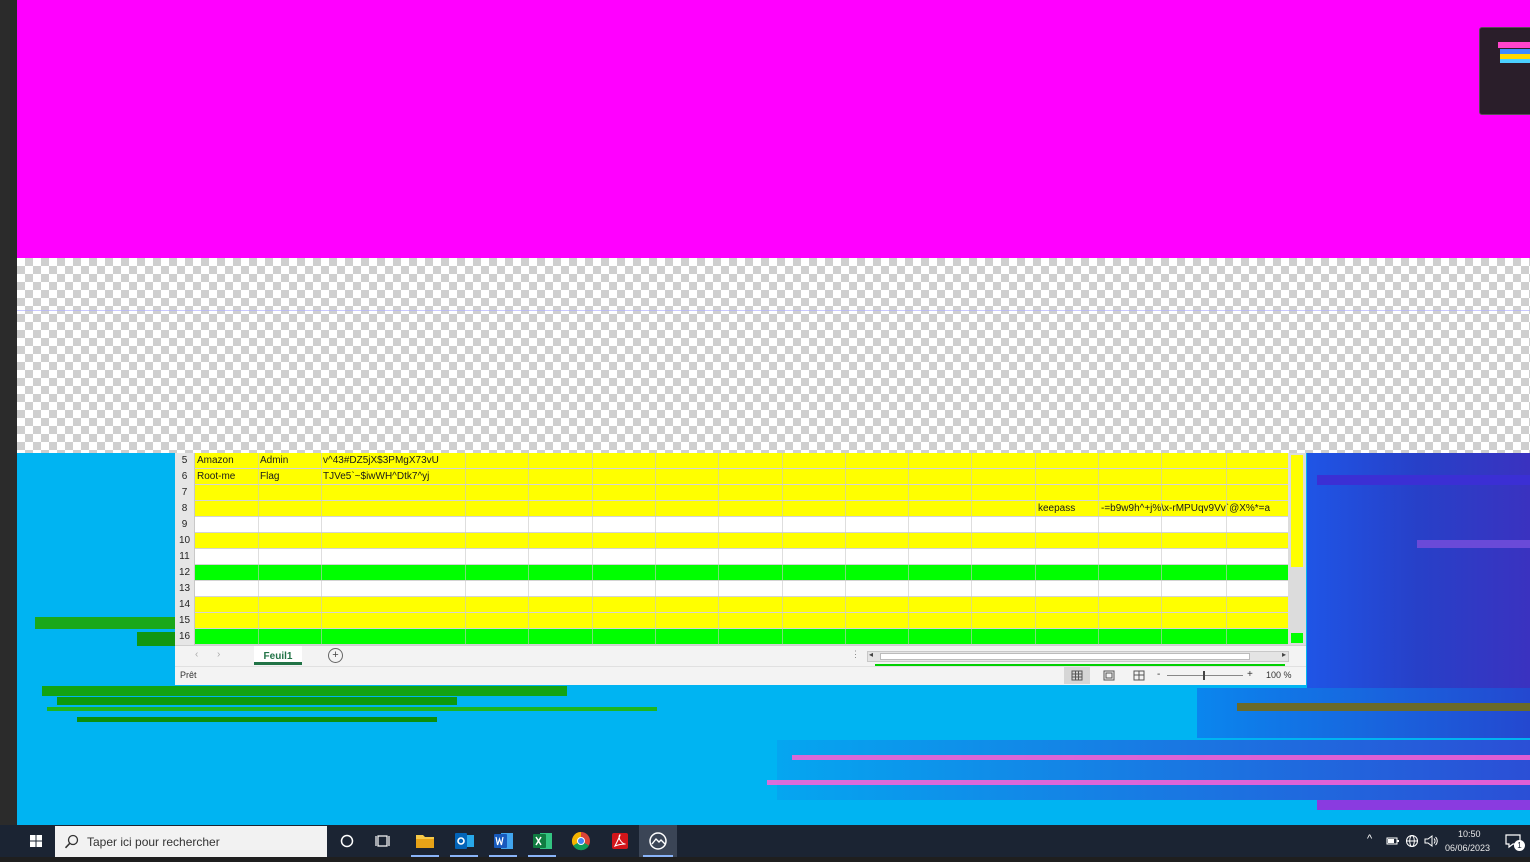 The image size is (1530, 862). Describe the element at coordinates (185, 493) in the screenshot. I see `row-header: 7` at that location.